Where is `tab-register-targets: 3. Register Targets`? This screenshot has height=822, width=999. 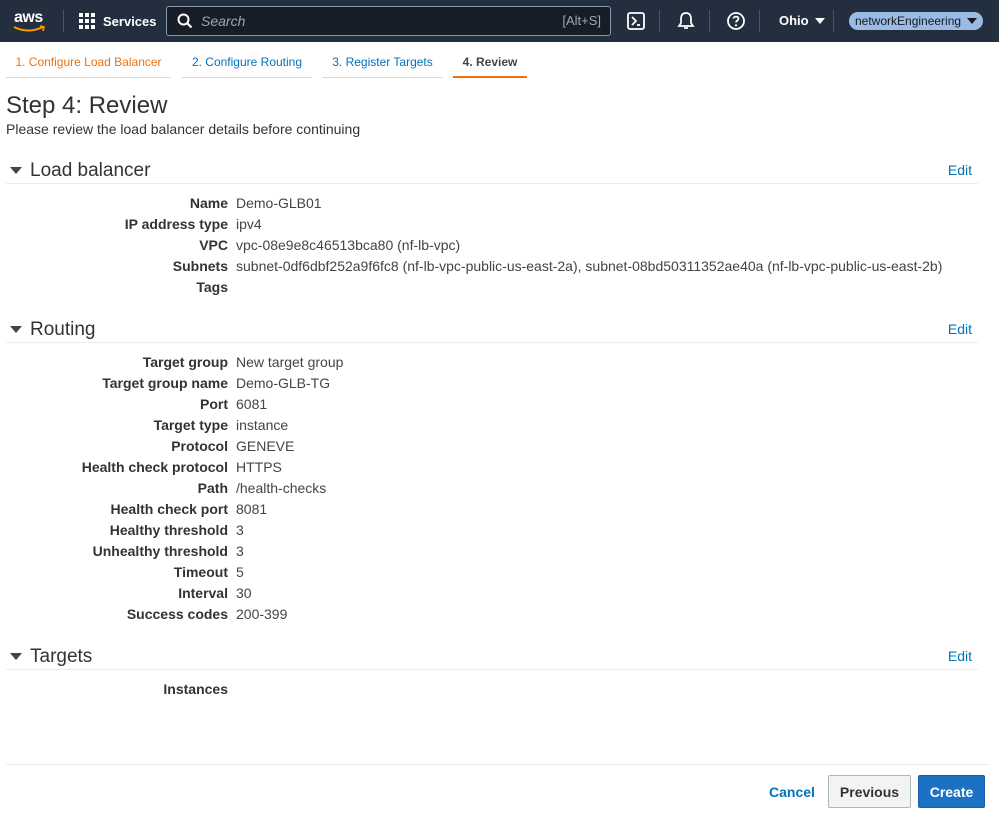 tab-register-targets: 3. Register Targets is located at coordinates (382, 62).